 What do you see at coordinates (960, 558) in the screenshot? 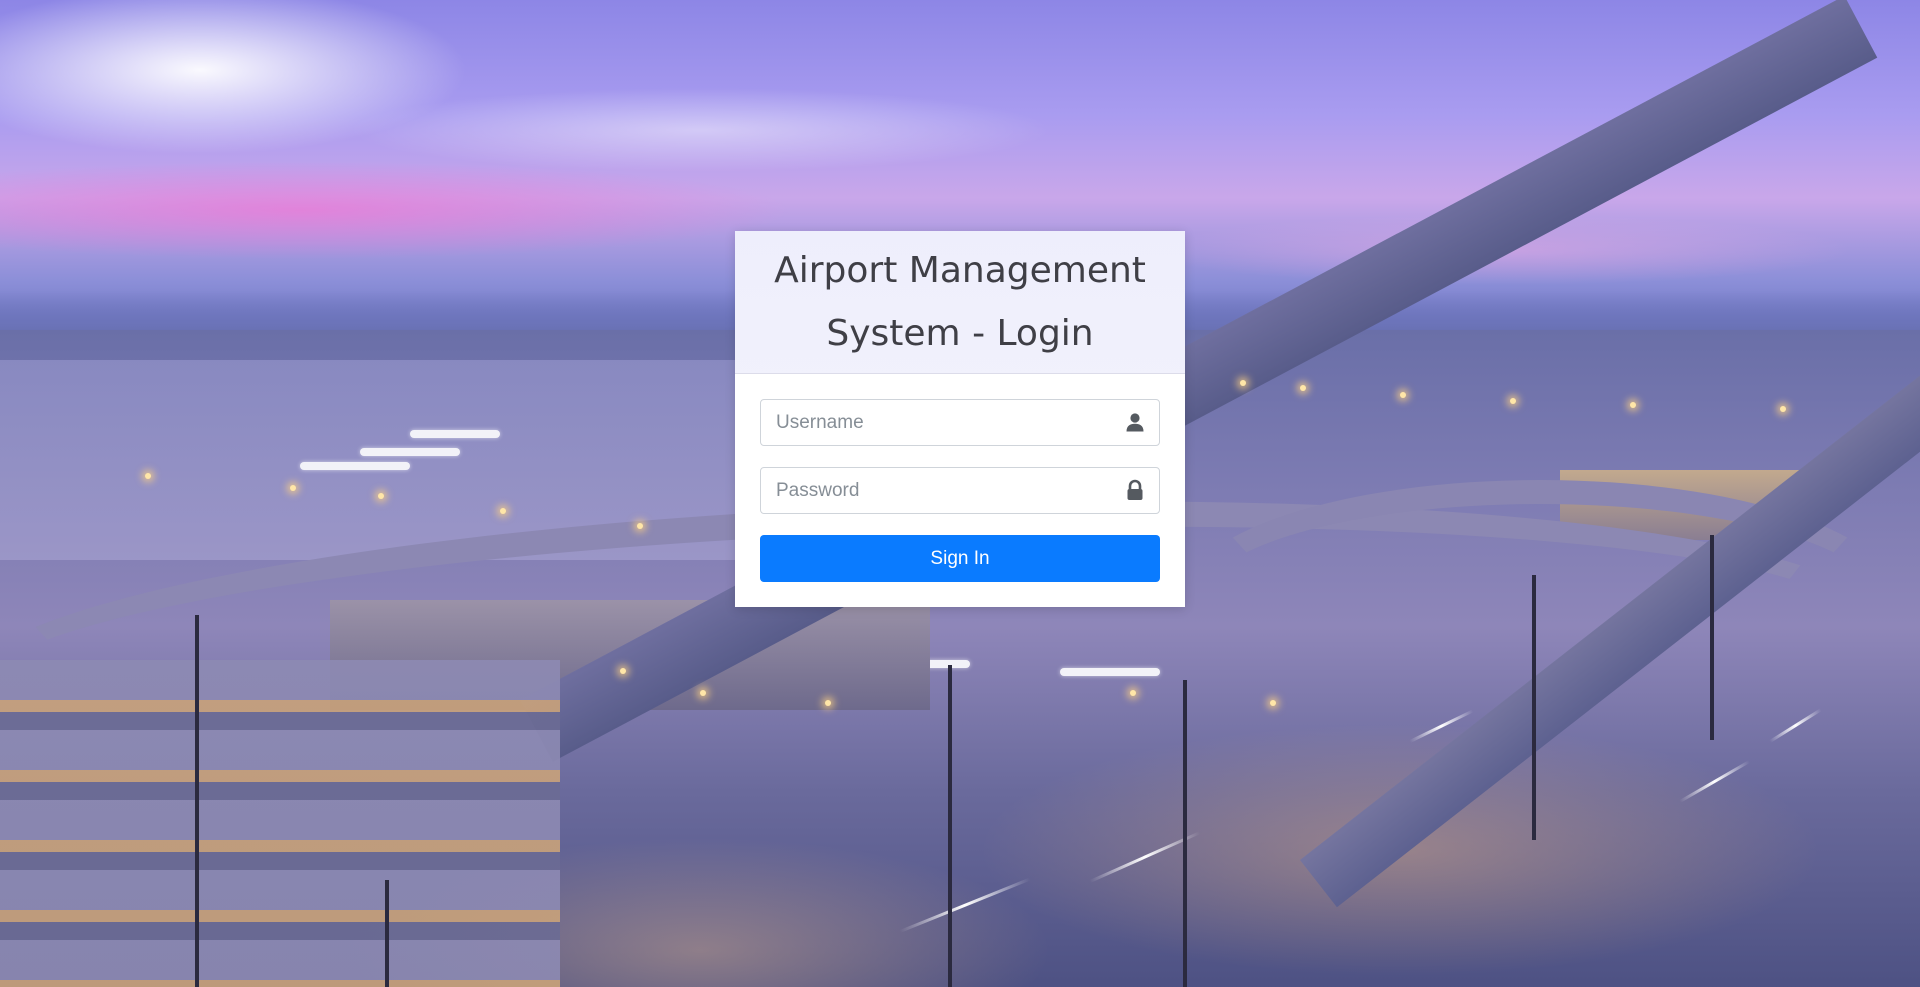
I see `sign-in-button: Sign In` at bounding box center [960, 558].